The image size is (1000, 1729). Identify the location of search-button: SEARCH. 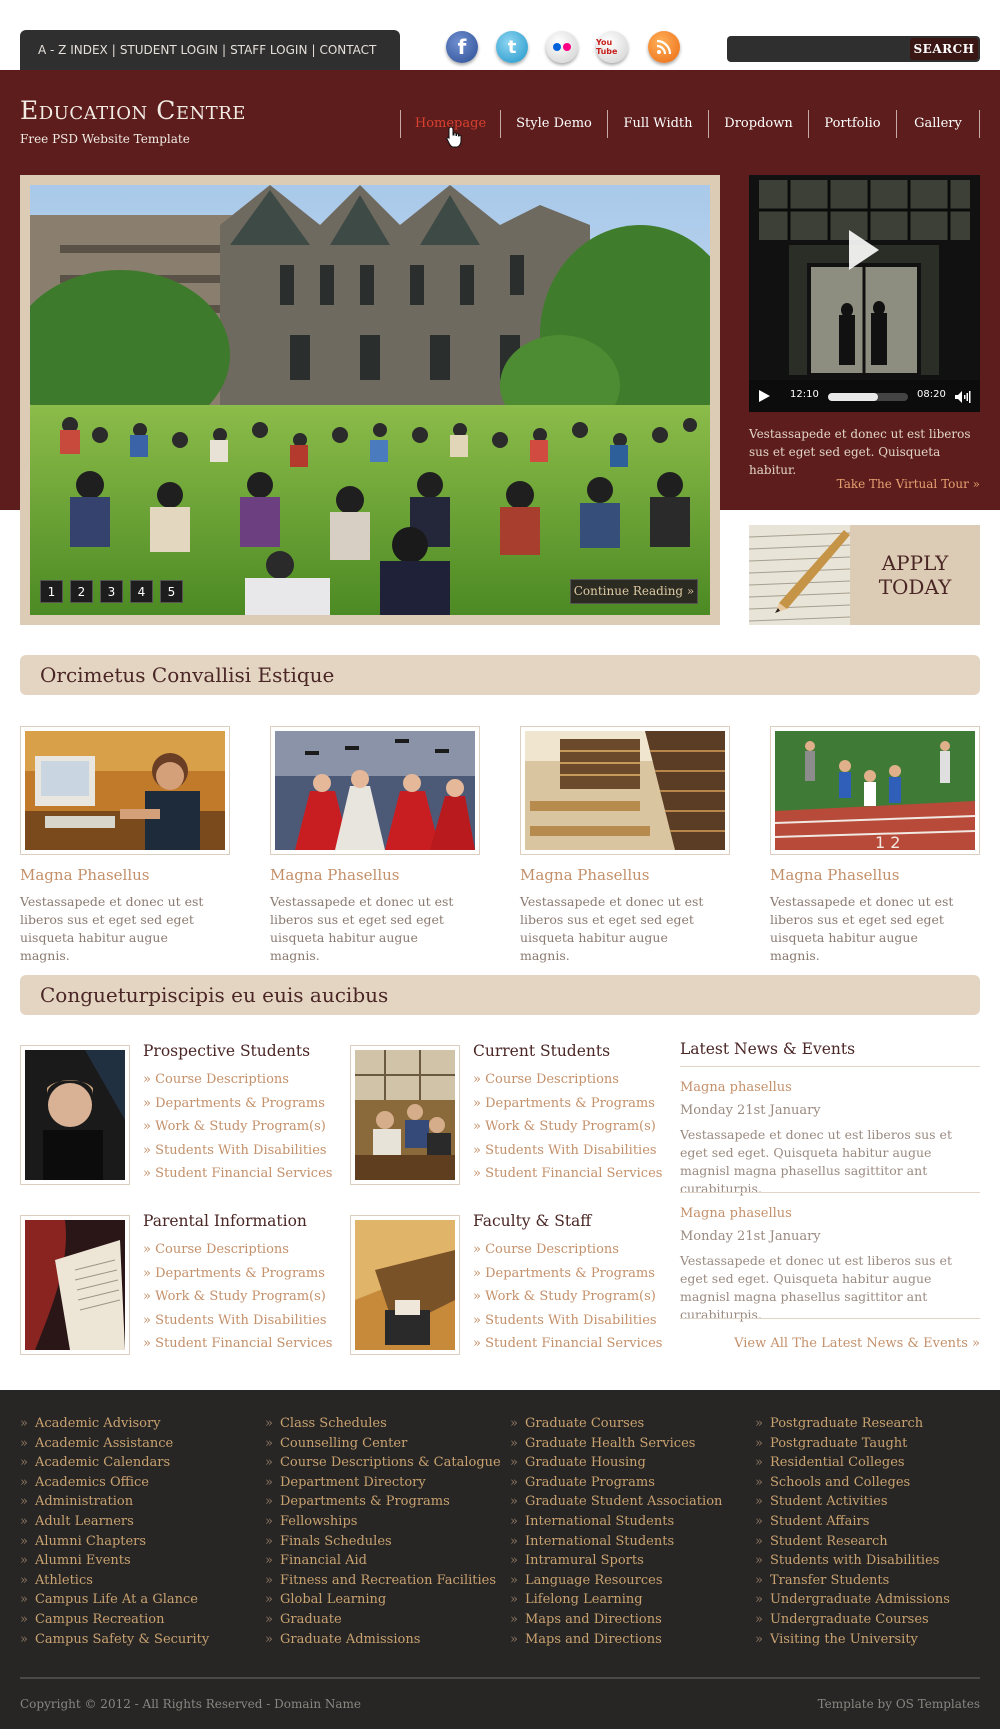
(944, 49).